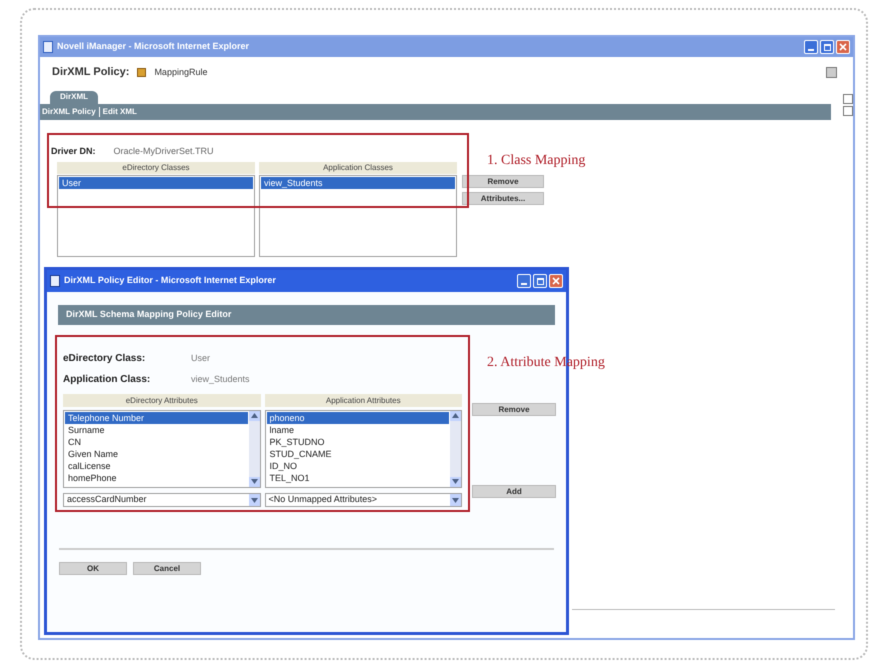 The width and height of the screenshot is (881, 666). What do you see at coordinates (161, 400) in the screenshot?
I see `column-header: eDirectory Attributes` at bounding box center [161, 400].